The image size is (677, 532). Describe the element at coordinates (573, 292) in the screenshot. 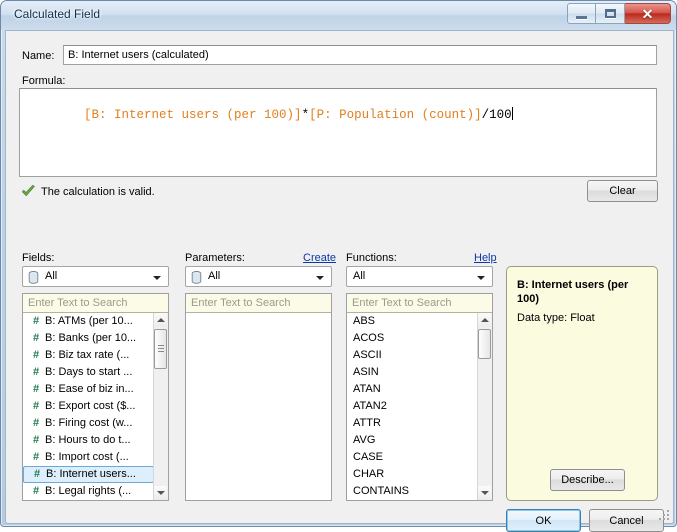

I see `field-info-title: B: Internet users (per 100)` at that location.